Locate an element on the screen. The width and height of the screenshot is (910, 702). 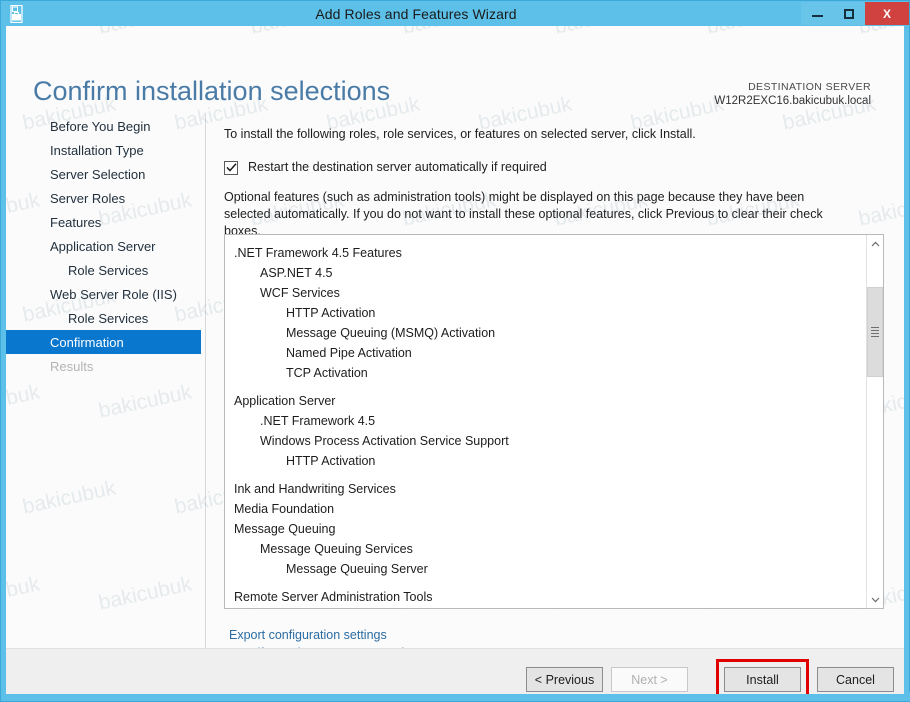
scrollbar-grip-icon is located at coordinates (875, 332).